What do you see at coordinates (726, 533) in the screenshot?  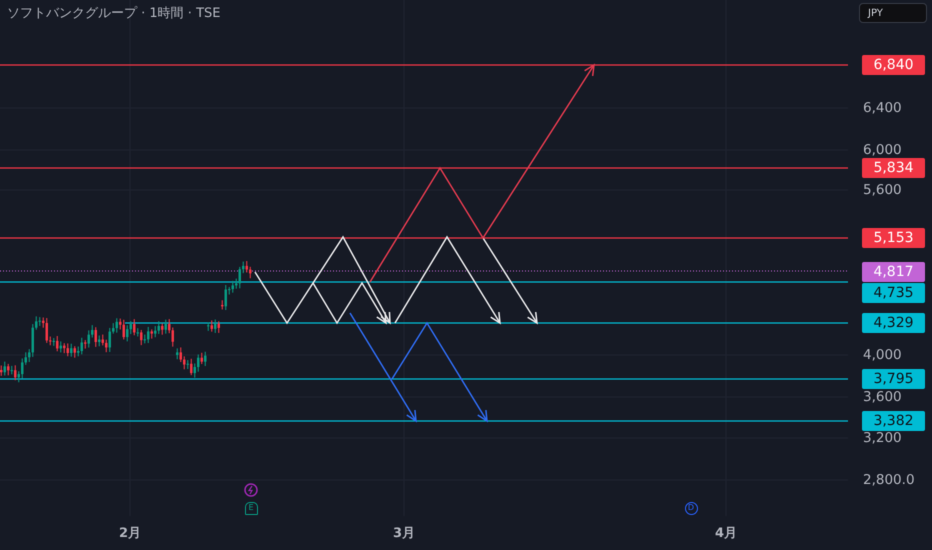 I see `month-label: 4月` at bounding box center [726, 533].